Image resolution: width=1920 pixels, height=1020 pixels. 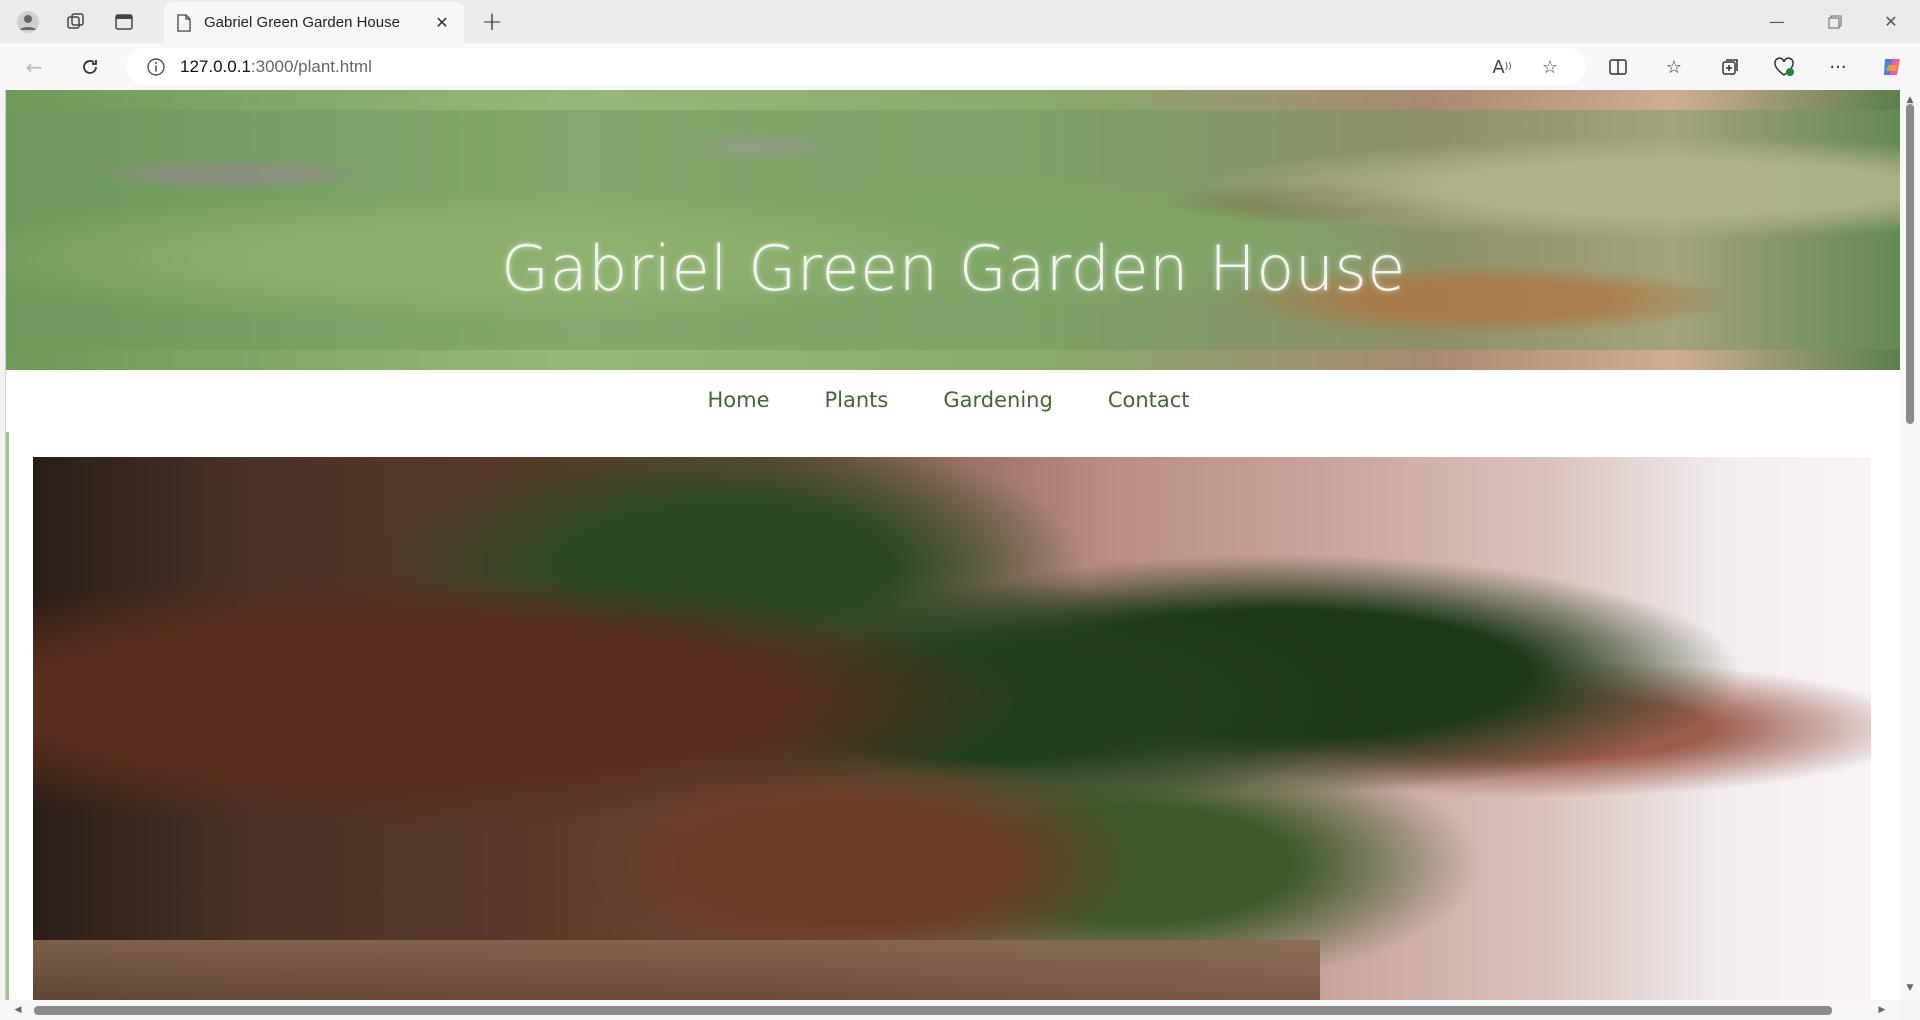 What do you see at coordinates (960, 21) in the screenshot?
I see `tab-strip: Gabriel Green Garden House ✕ + — ✕` at bounding box center [960, 21].